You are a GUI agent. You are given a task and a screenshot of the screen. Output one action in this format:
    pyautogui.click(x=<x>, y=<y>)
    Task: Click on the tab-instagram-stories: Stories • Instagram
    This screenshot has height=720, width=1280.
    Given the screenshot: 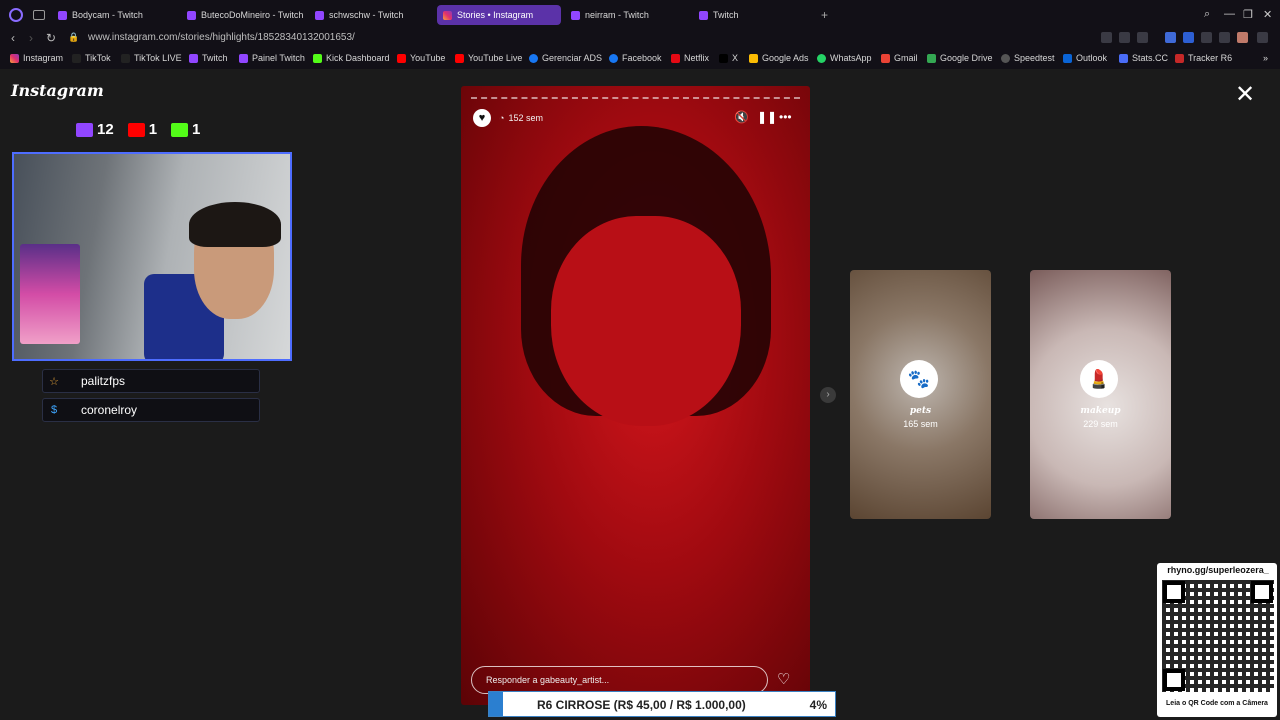 What is the action you would take?
    pyautogui.click(x=499, y=15)
    